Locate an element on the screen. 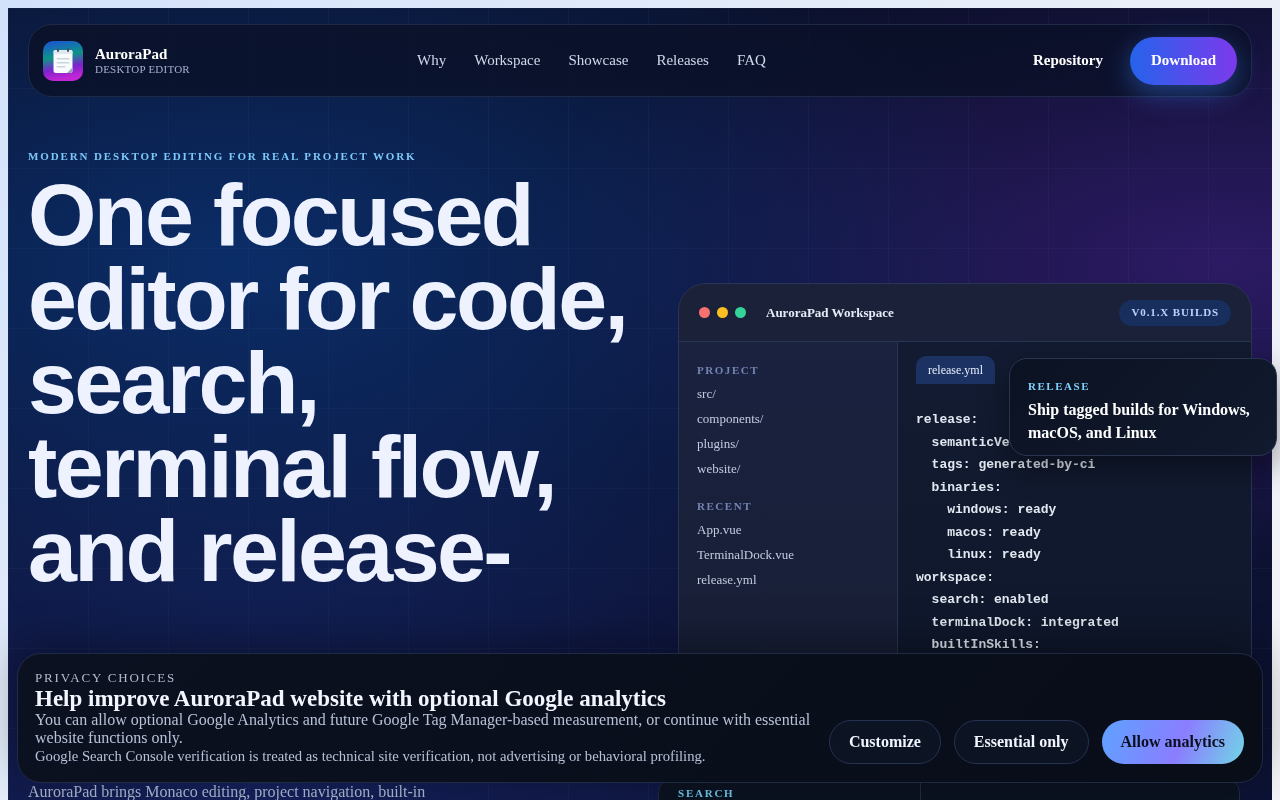 This screenshot has height=800, width=1280. code-line: builtInSkills: is located at coordinates (986, 645).